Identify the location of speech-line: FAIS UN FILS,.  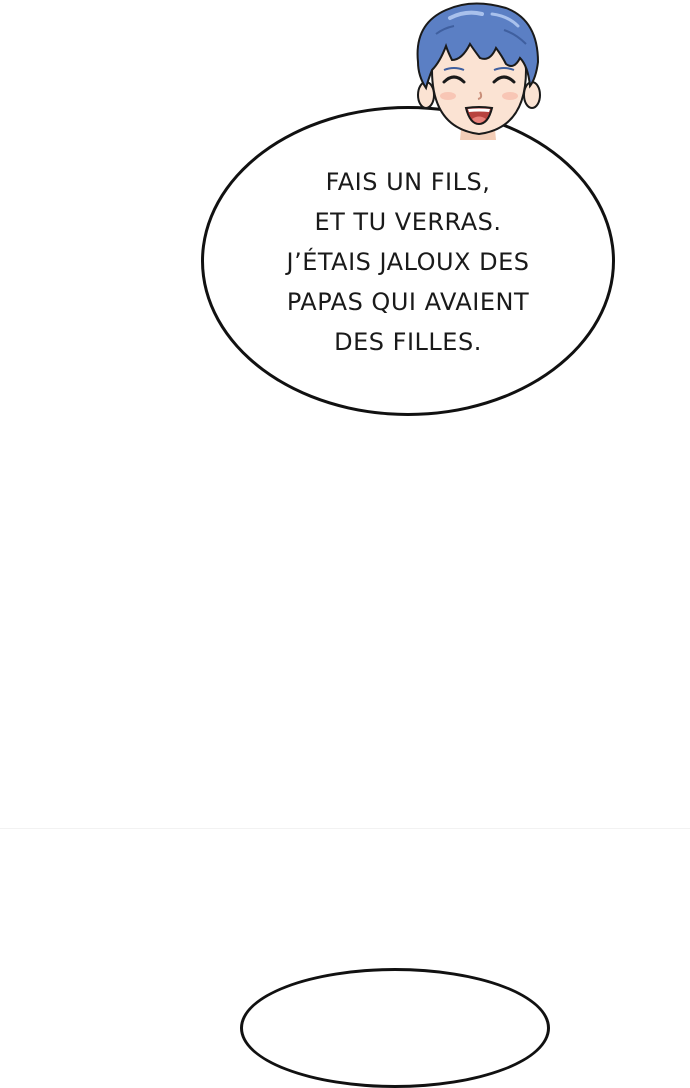
(408, 182).